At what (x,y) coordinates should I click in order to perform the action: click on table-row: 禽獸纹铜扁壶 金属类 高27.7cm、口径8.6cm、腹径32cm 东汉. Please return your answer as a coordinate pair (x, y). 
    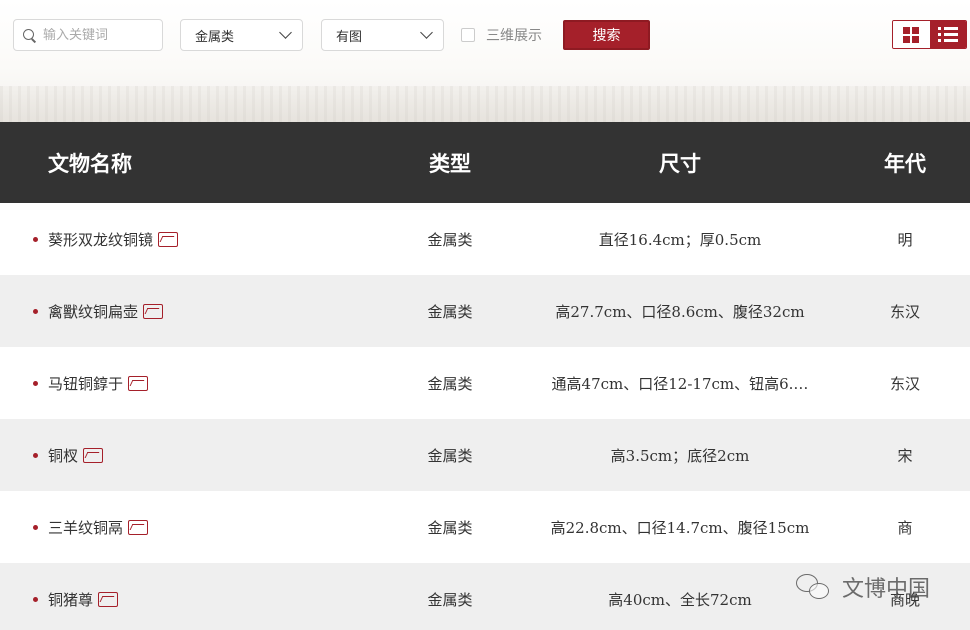
    Looking at the image, I should click on (485, 311).